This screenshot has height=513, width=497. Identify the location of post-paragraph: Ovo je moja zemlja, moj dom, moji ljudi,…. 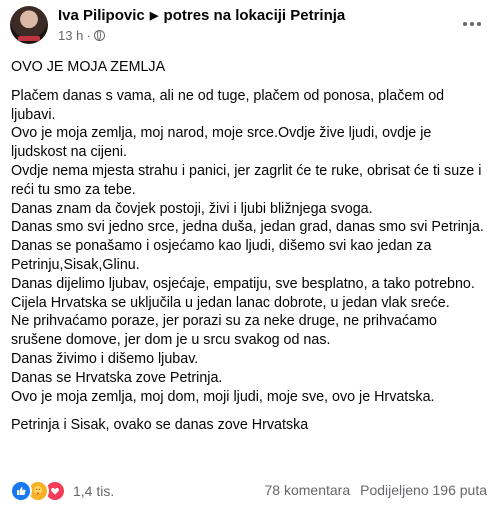
(223, 396).